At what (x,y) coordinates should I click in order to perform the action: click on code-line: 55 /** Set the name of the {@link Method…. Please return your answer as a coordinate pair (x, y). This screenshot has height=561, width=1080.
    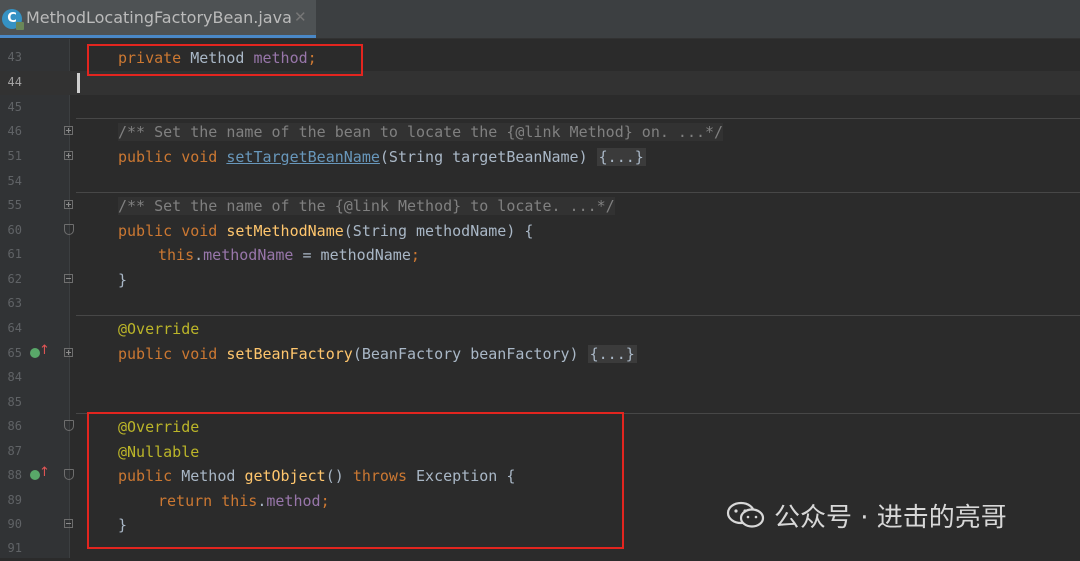
    Looking at the image, I should click on (540, 206).